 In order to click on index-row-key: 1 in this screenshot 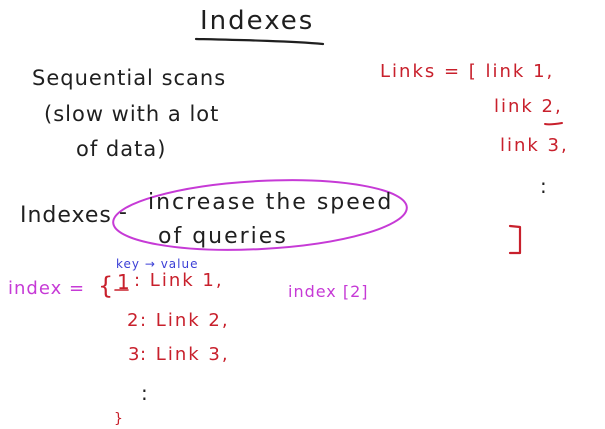, I will do `click(123, 282)`.